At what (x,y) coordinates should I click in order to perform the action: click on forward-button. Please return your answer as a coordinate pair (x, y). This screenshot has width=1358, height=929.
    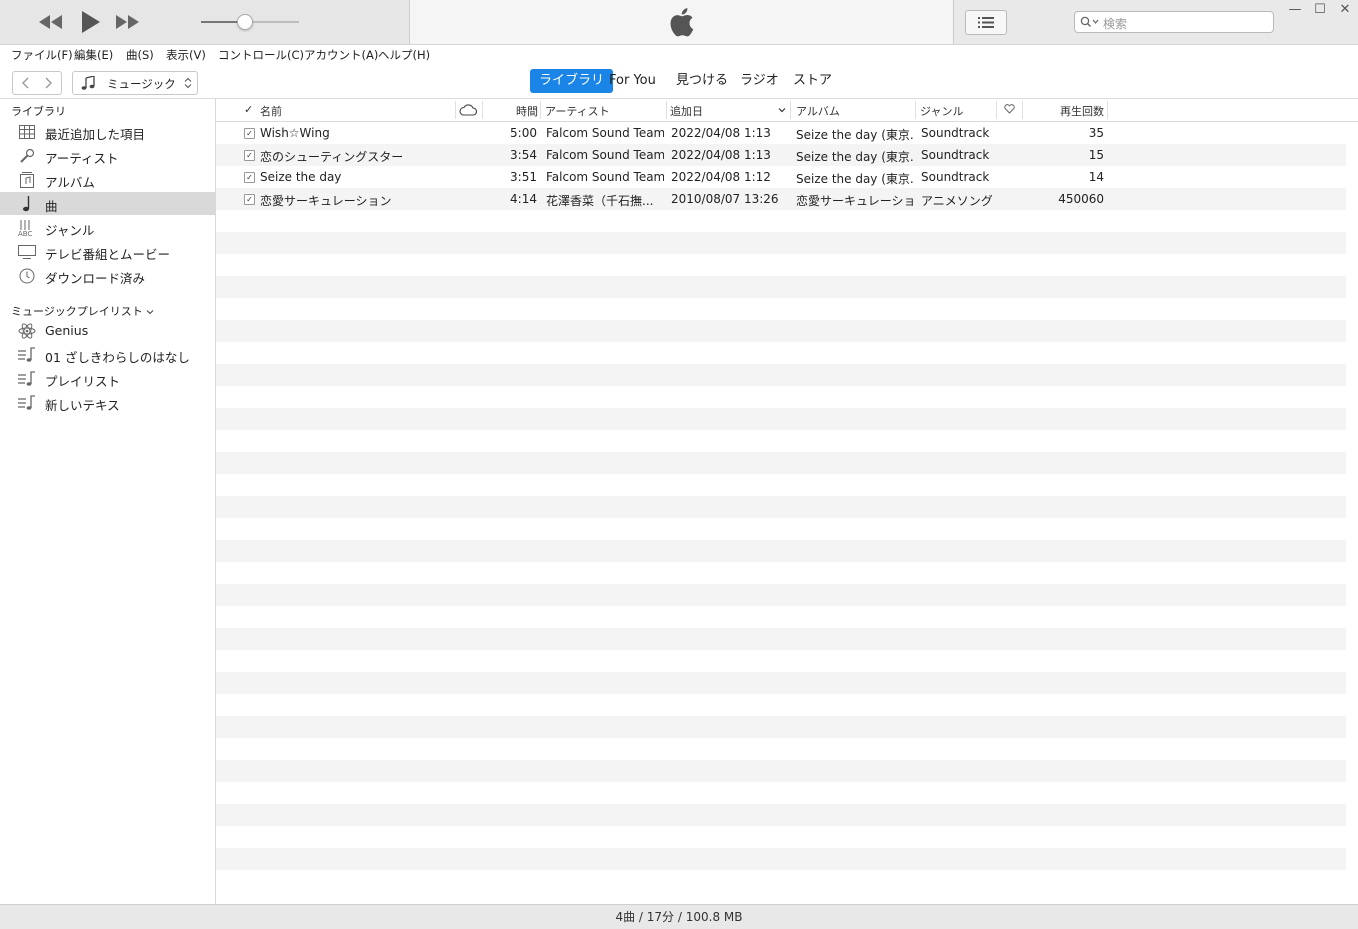
    Looking at the image, I should click on (49, 83).